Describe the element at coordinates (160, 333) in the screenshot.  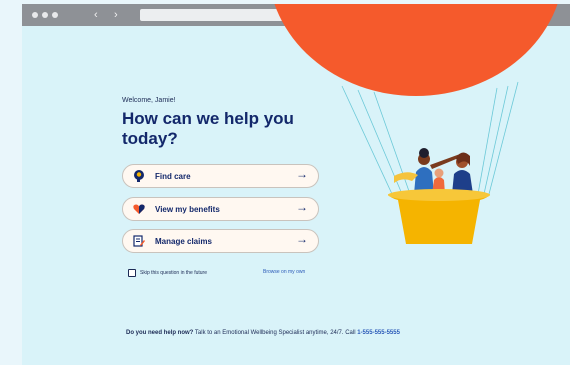
I see `help-prefix: Do you need help now?` at that location.